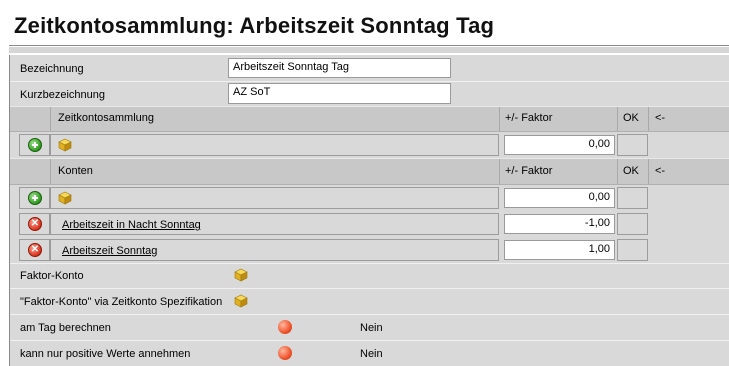 The image size is (729, 366). What do you see at coordinates (52, 276) in the screenshot?
I see `faktor-konto-label: Faktor-Konto` at bounding box center [52, 276].